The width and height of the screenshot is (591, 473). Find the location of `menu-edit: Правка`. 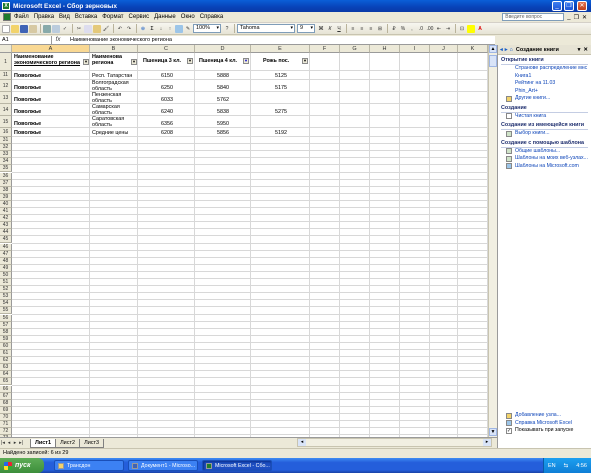

menu-edit: Правка is located at coordinates (44, 17).